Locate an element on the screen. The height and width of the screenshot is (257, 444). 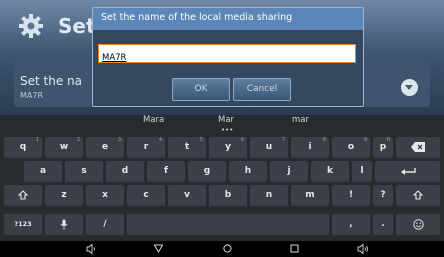
key-x: x is located at coordinates (105, 195).